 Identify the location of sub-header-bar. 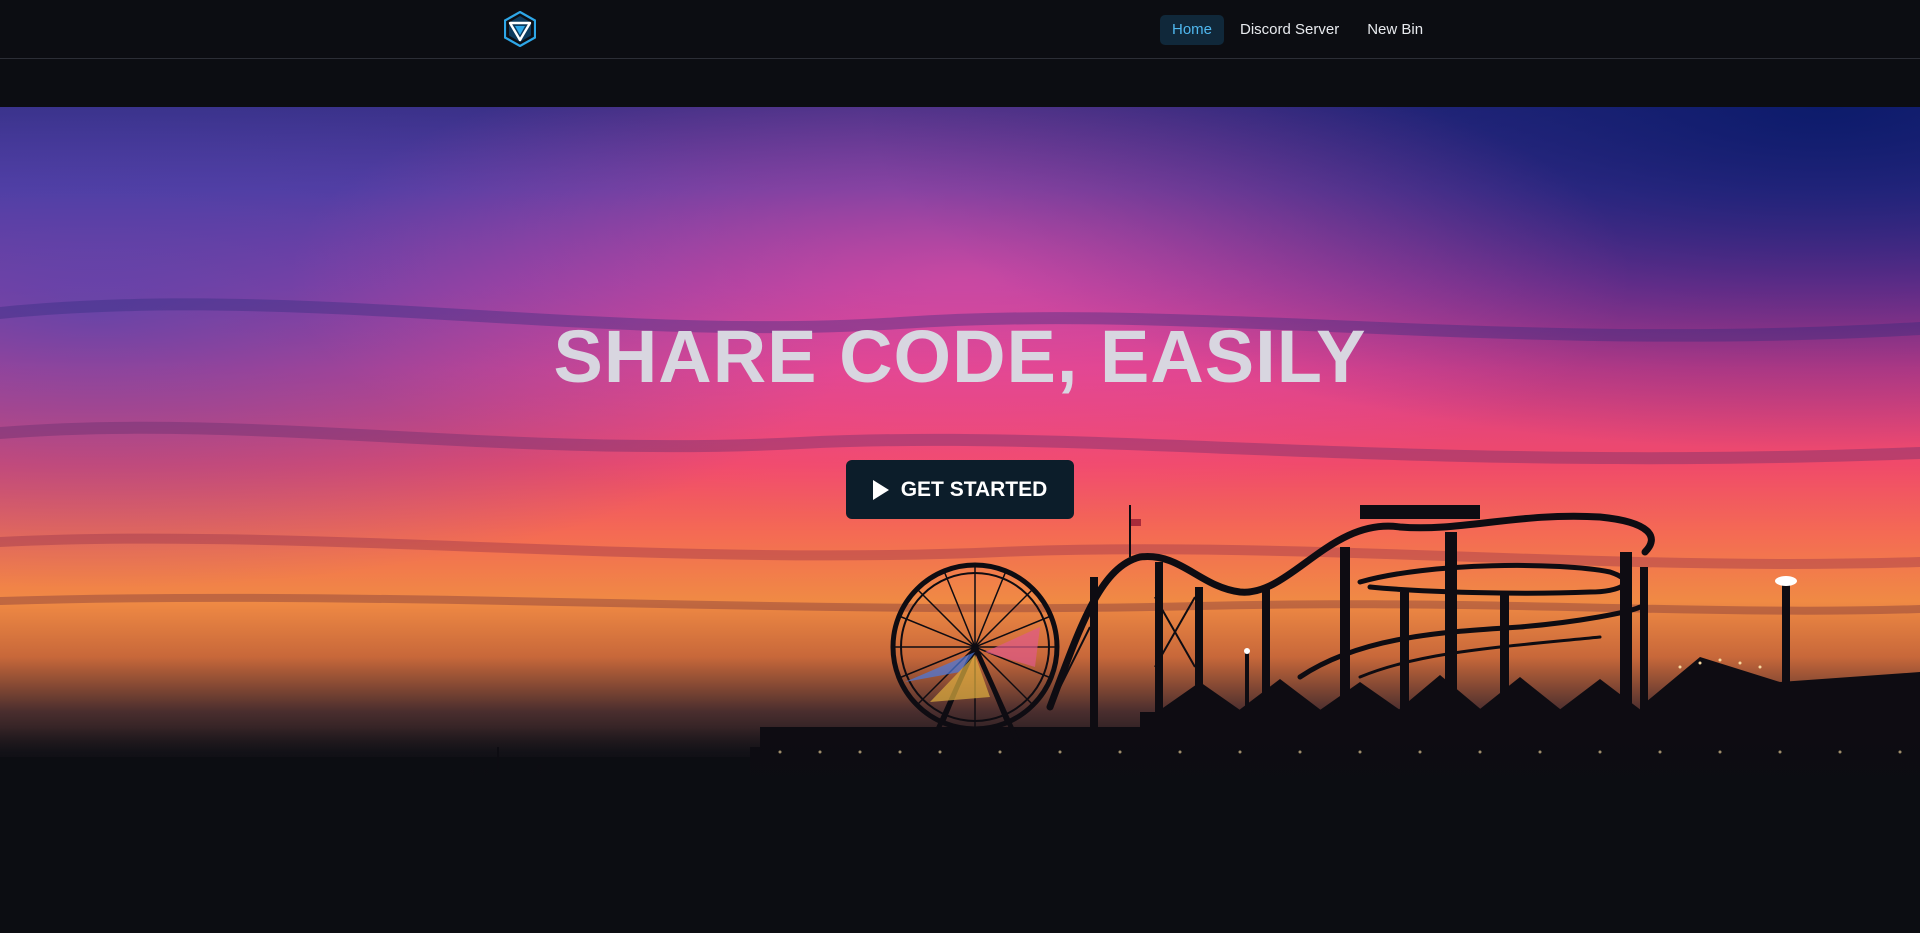
(960, 83).